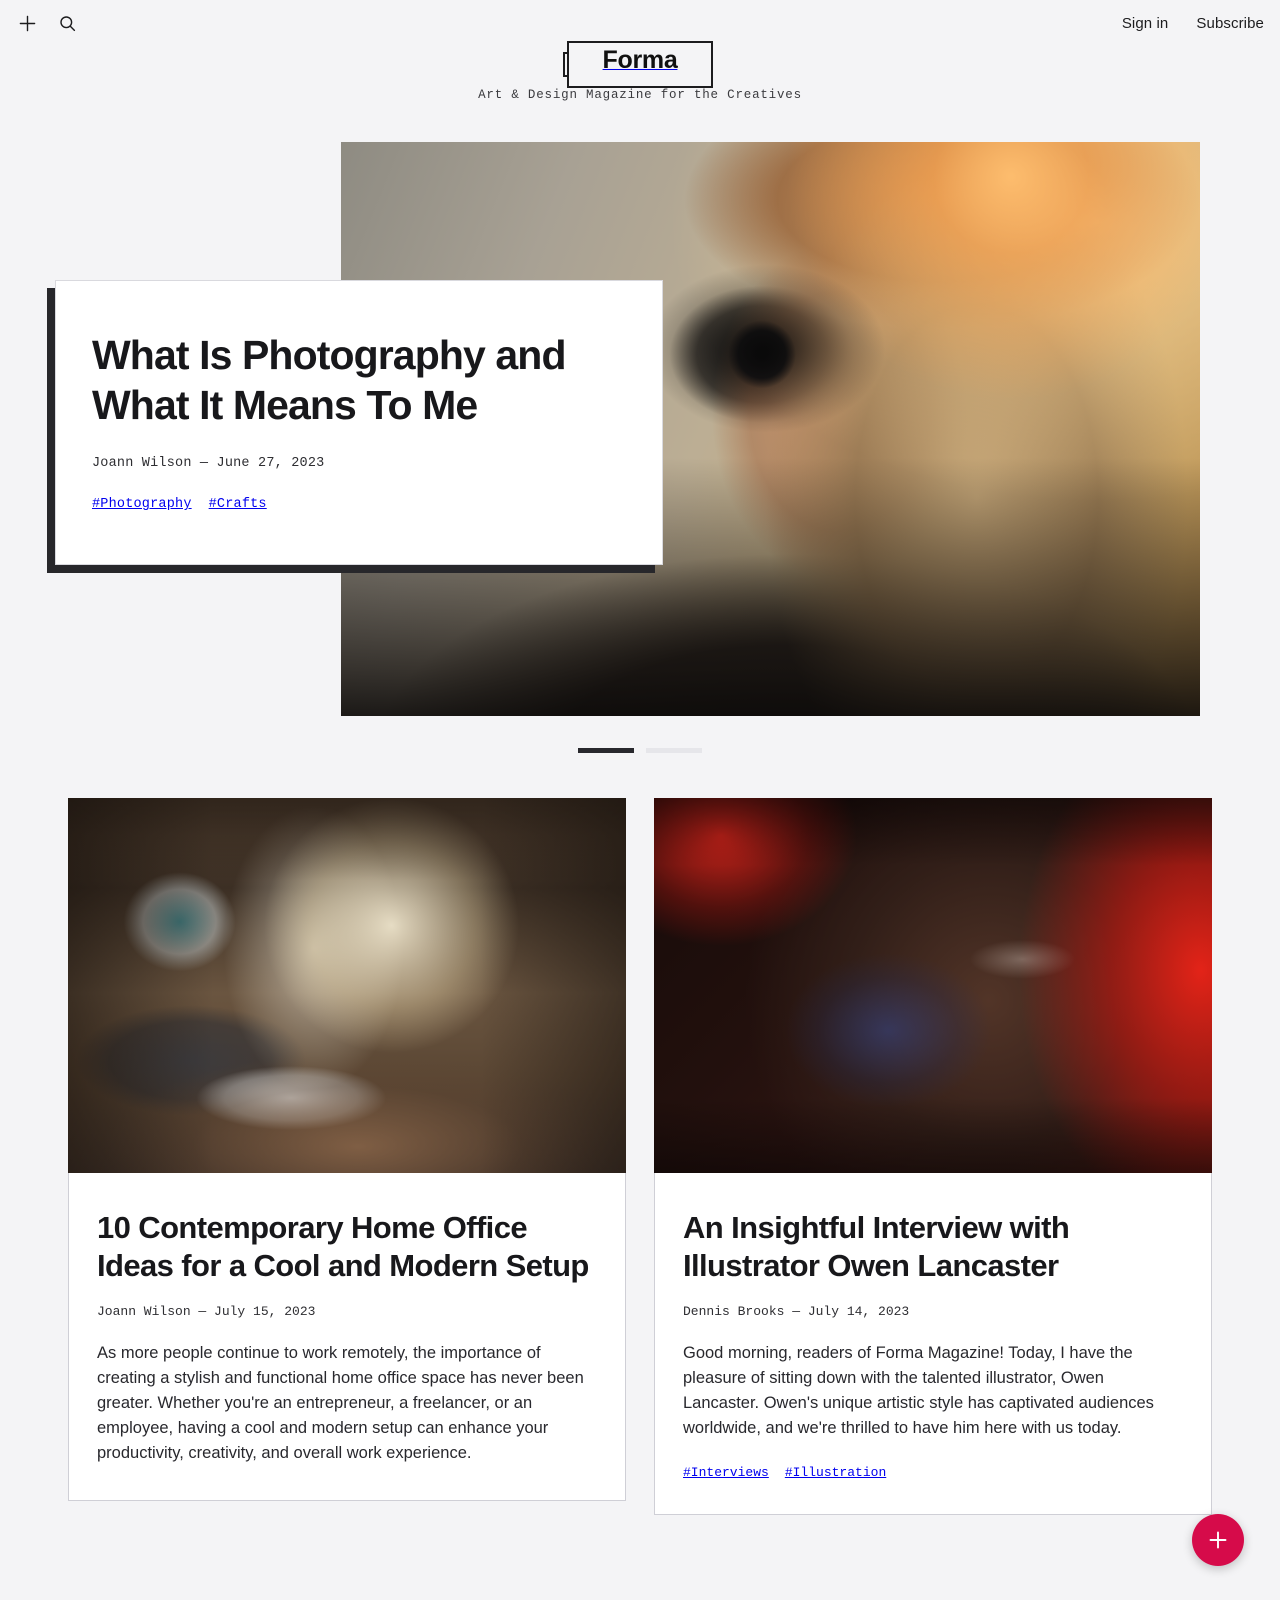 The width and height of the screenshot is (1280, 1600). What do you see at coordinates (1193, 23) in the screenshot?
I see `top-bar-nav: Sign in Subscribe` at bounding box center [1193, 23].